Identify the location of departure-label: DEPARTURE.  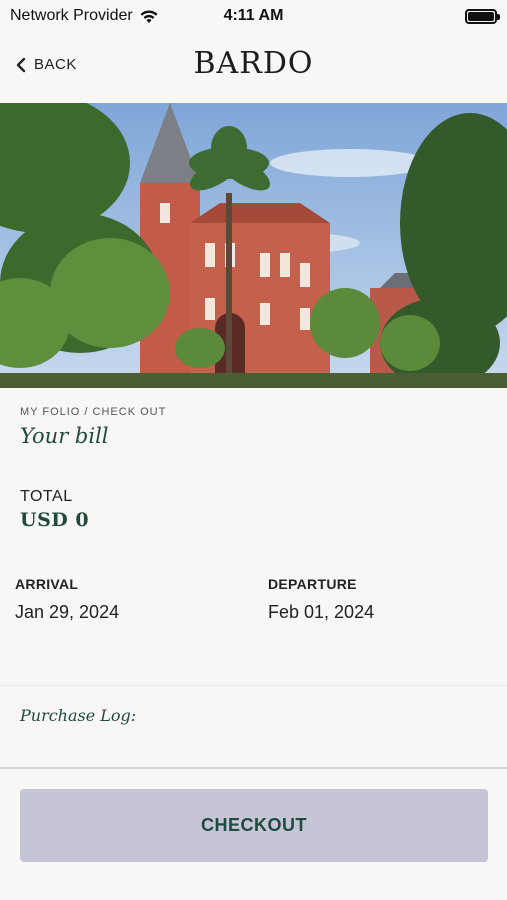
(312, 584).